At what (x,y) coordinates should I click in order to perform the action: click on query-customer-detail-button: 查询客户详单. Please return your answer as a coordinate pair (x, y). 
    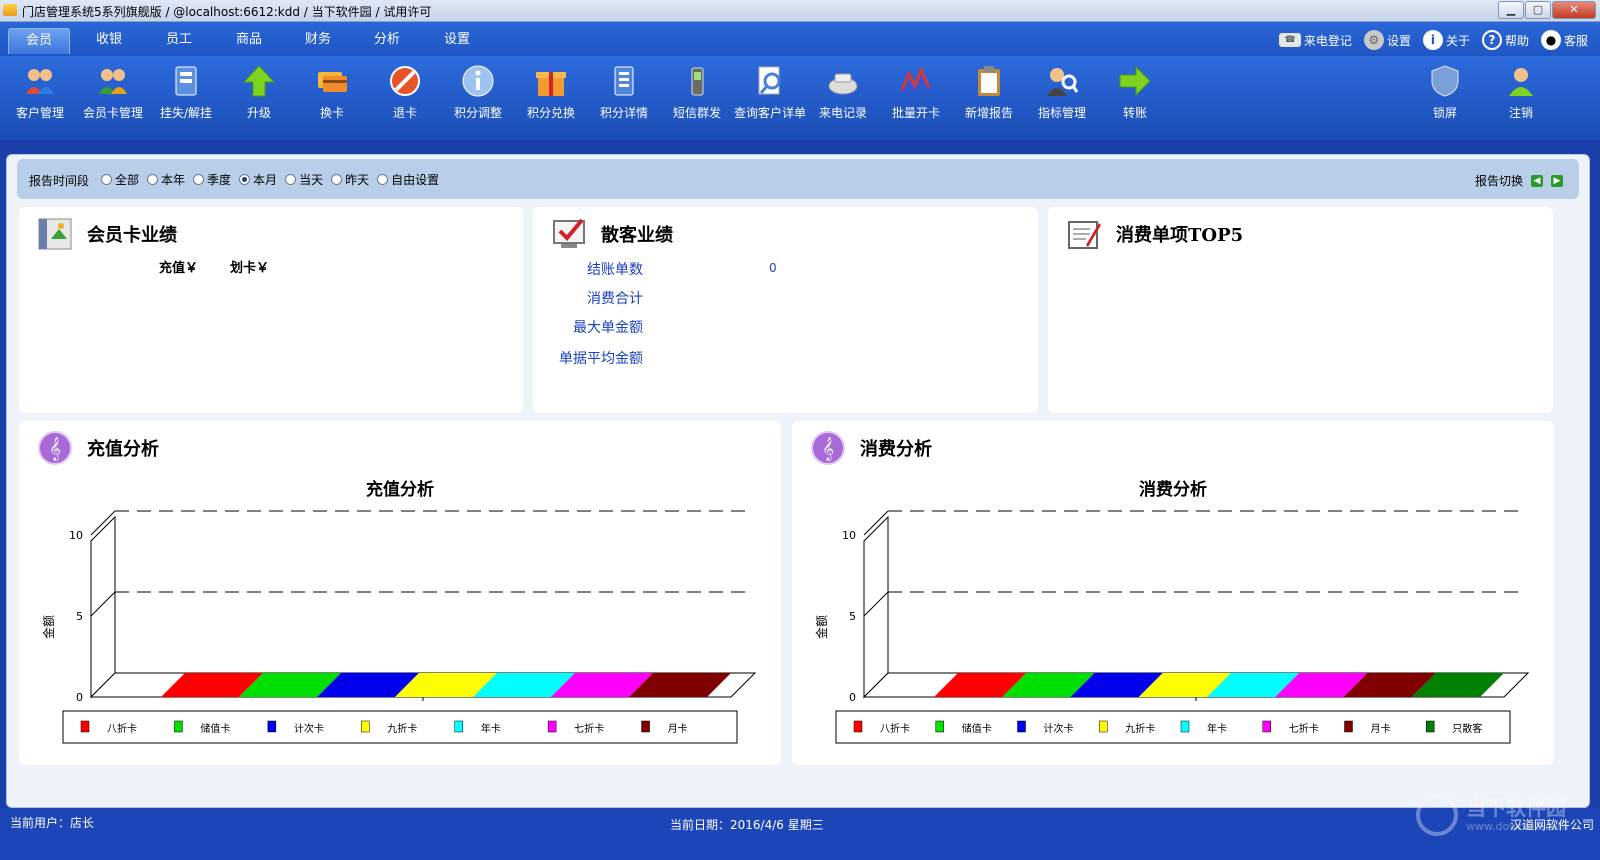
    Looking at the image, I should click on (770, 92).